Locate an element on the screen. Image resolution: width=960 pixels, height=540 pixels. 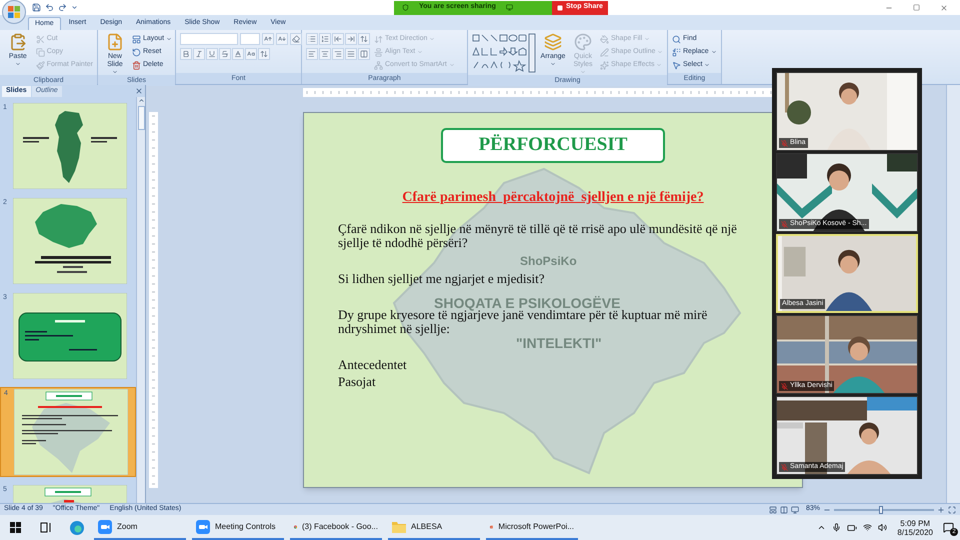
smartart-icon is located at coordinates (378, 65).